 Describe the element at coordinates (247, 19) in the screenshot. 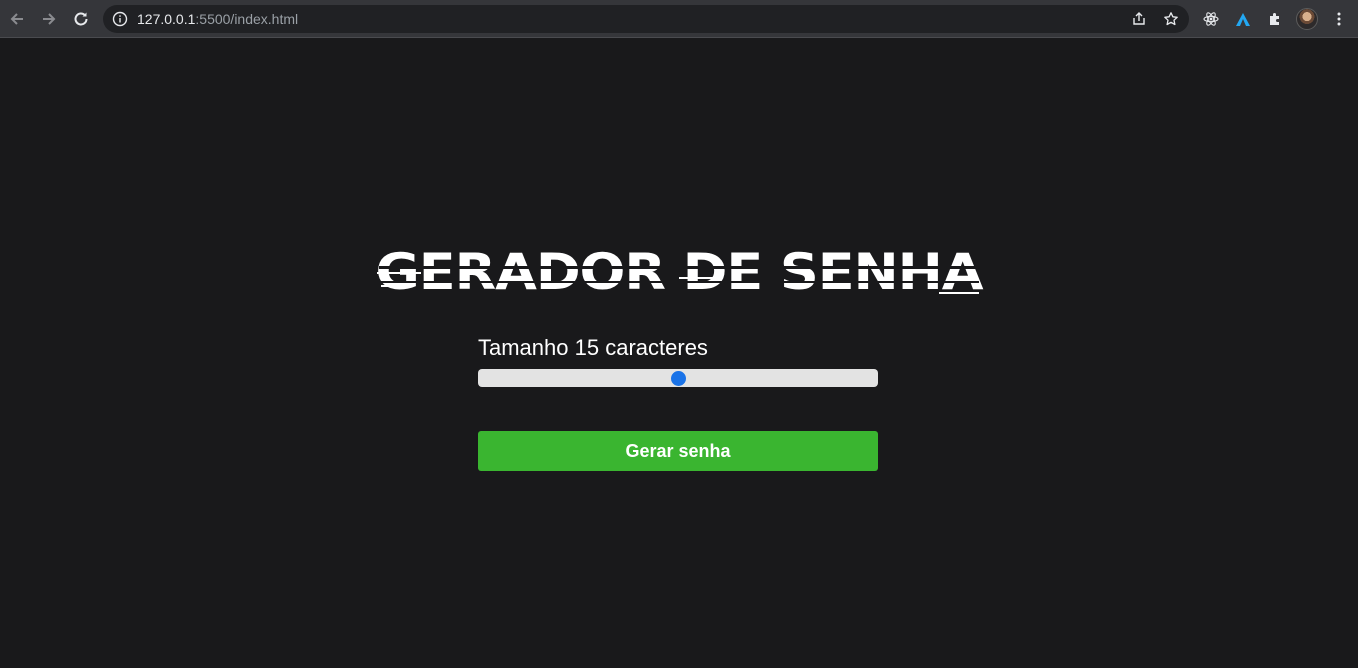

I see `url-path: :5500/index.html` at that location.